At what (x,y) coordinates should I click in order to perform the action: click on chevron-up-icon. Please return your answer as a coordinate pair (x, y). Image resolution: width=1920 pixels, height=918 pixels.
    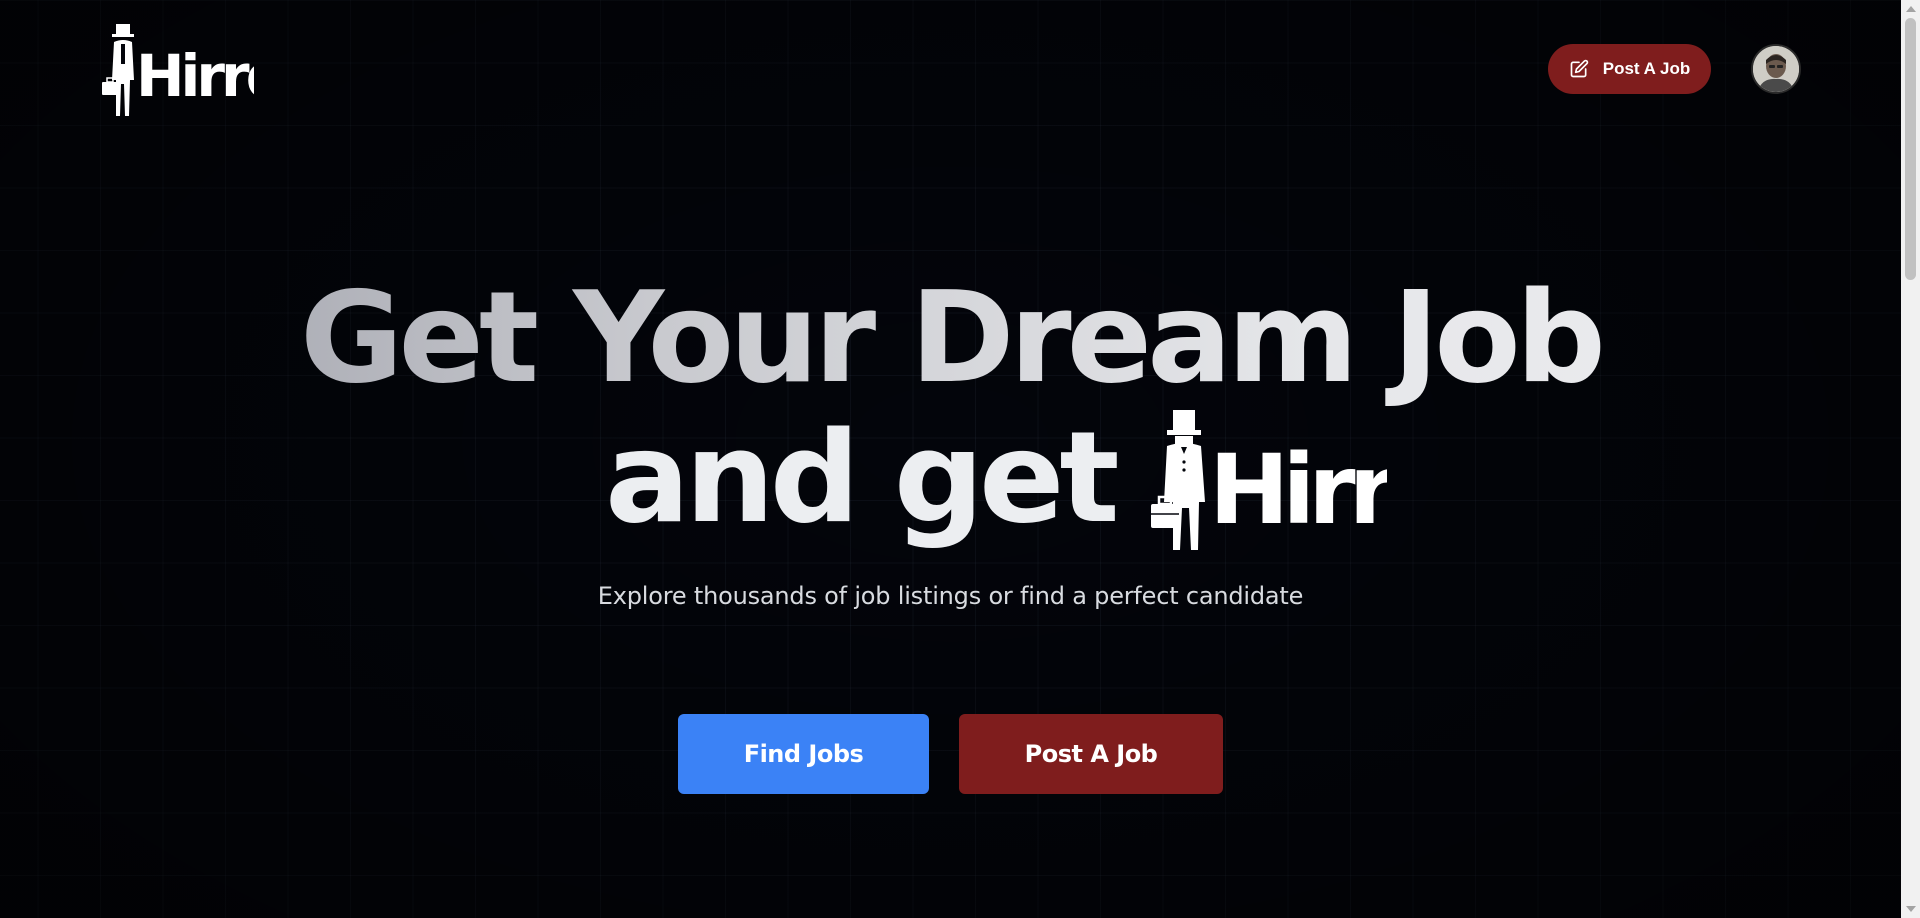
    Looking at the image, I should click on (1911, 9).